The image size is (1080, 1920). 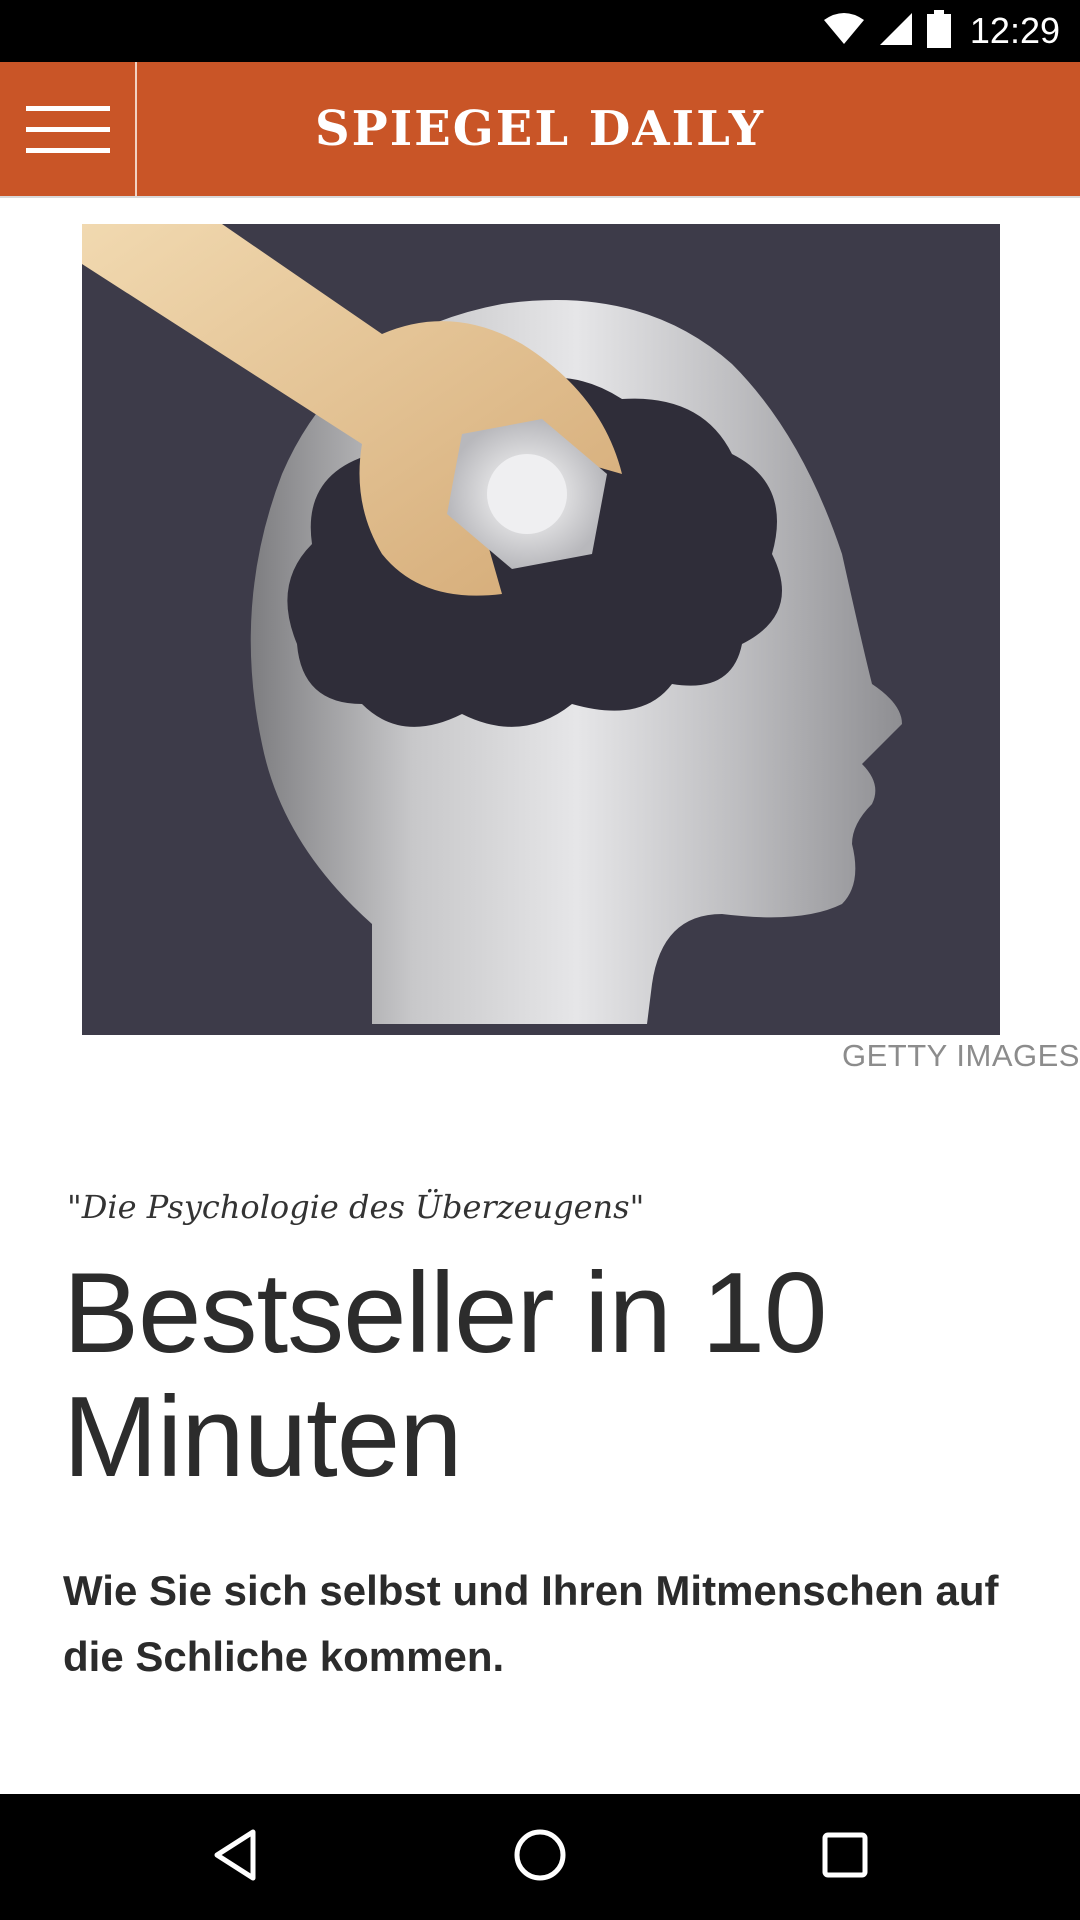 I want to click on hamburger-menu-icon, so click(x=67, y=129).